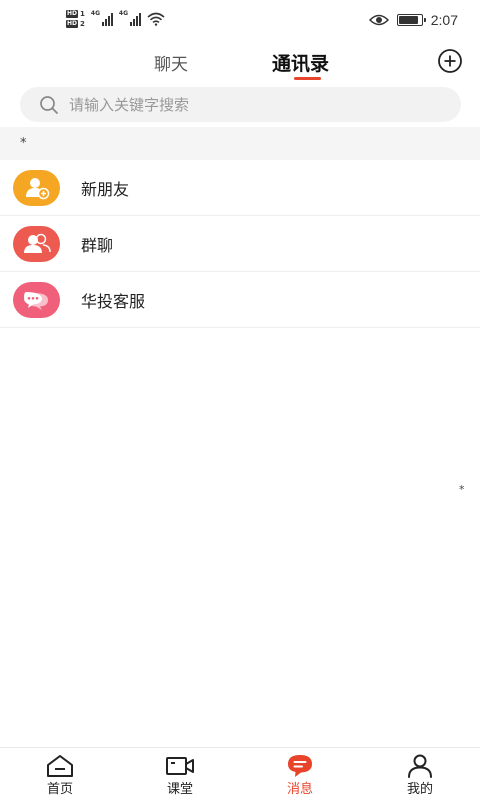 The image size is (480, 800). Describe the element at coordinates (240, 188) in the screenshot. I see `list-item-new-friends: 新朋友` at that location.